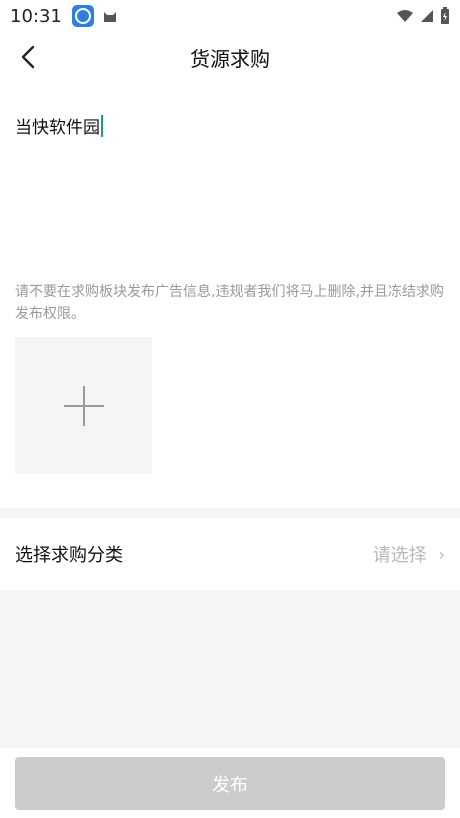  Describe the element at coordinates (405, 16) in the screenshot. I see `wifi-icon` at that location.